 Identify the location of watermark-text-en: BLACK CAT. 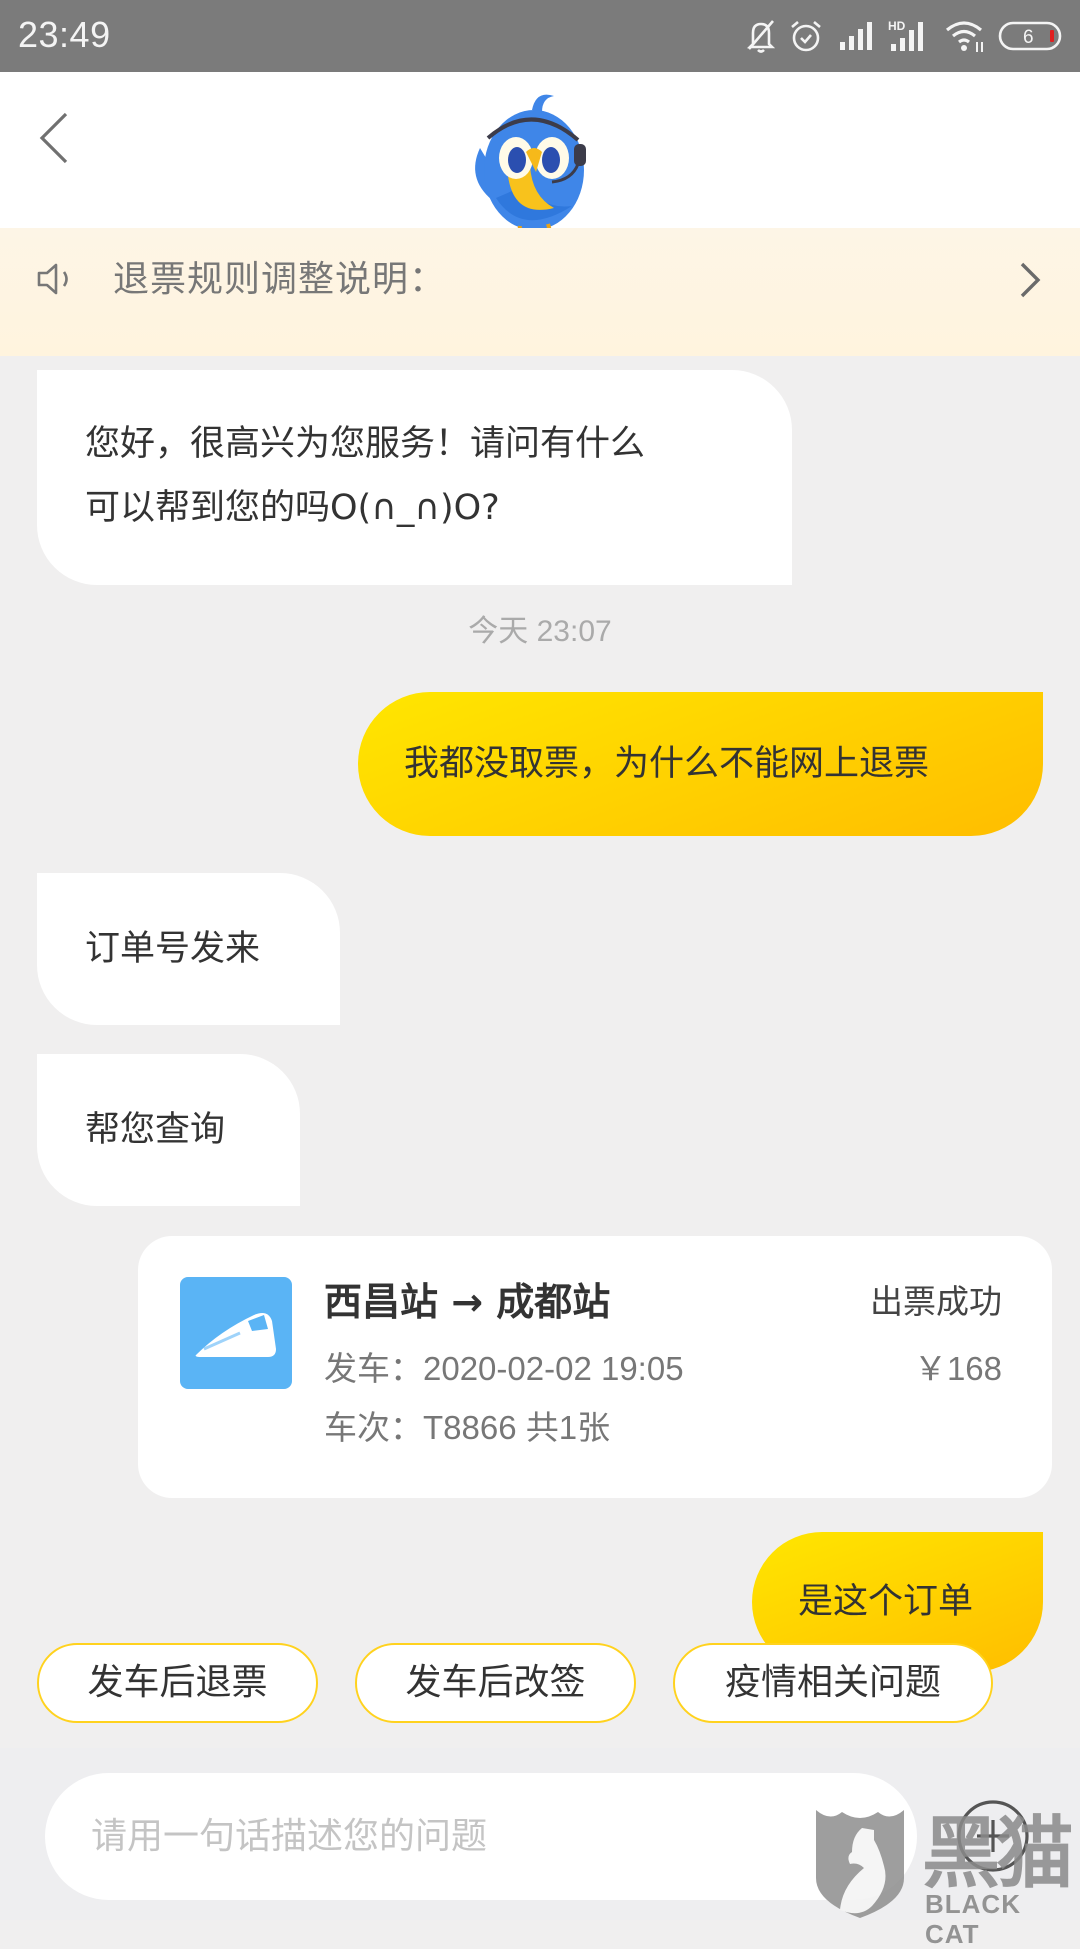
(973, 1919).